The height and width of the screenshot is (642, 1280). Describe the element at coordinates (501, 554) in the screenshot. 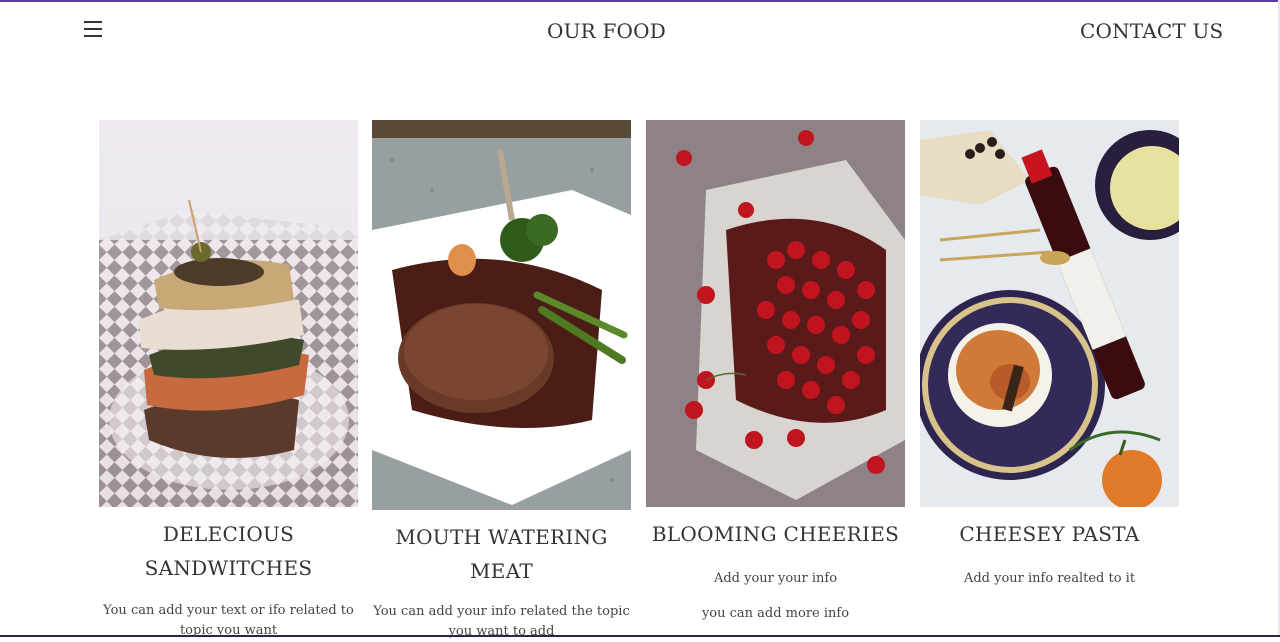

I see `card-title: MOUTH WATERING MEAT` at that location.